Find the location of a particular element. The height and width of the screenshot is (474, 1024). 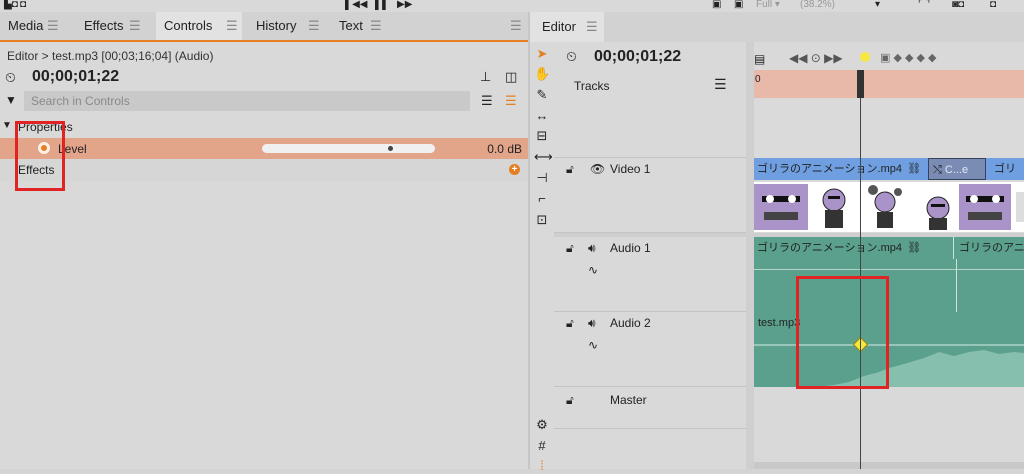

ruler-range: 0 is located at coordinates (889, 84).